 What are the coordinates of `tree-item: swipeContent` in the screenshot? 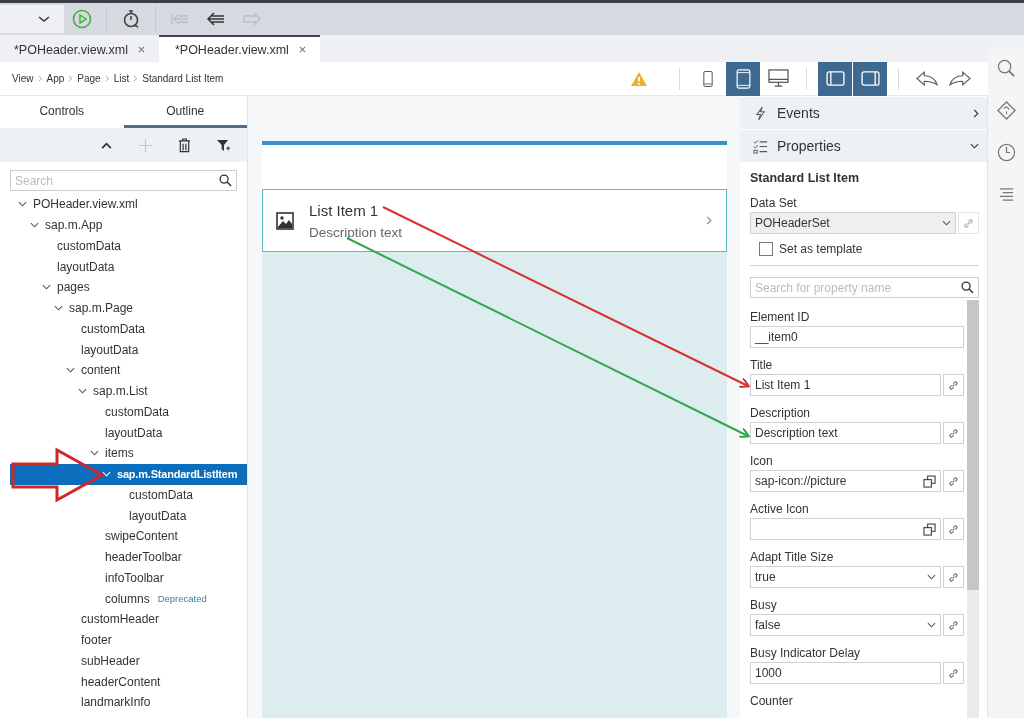 It's located at (123, 536).